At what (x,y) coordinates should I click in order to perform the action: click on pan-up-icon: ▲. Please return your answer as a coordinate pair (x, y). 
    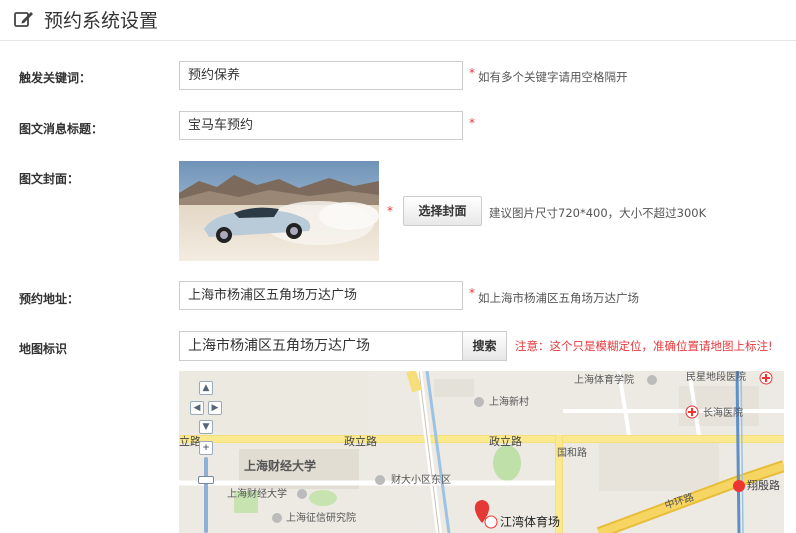
    Looking at the image, I should click on (206, 388).